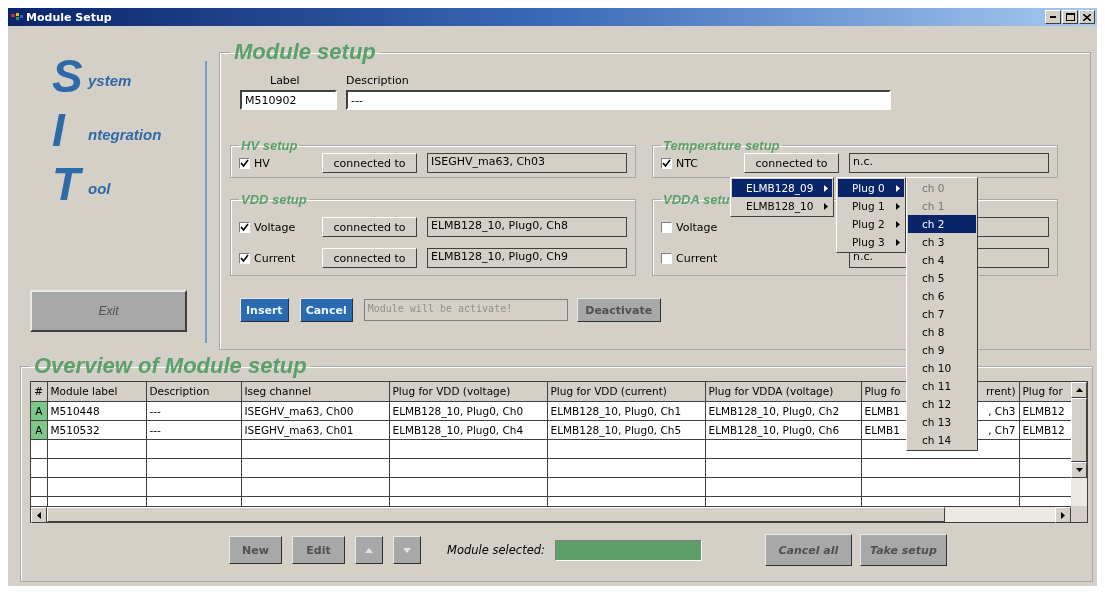  I want to click on value-field: ELMB128_10, Plug0, Ch9, so click(527, 258).